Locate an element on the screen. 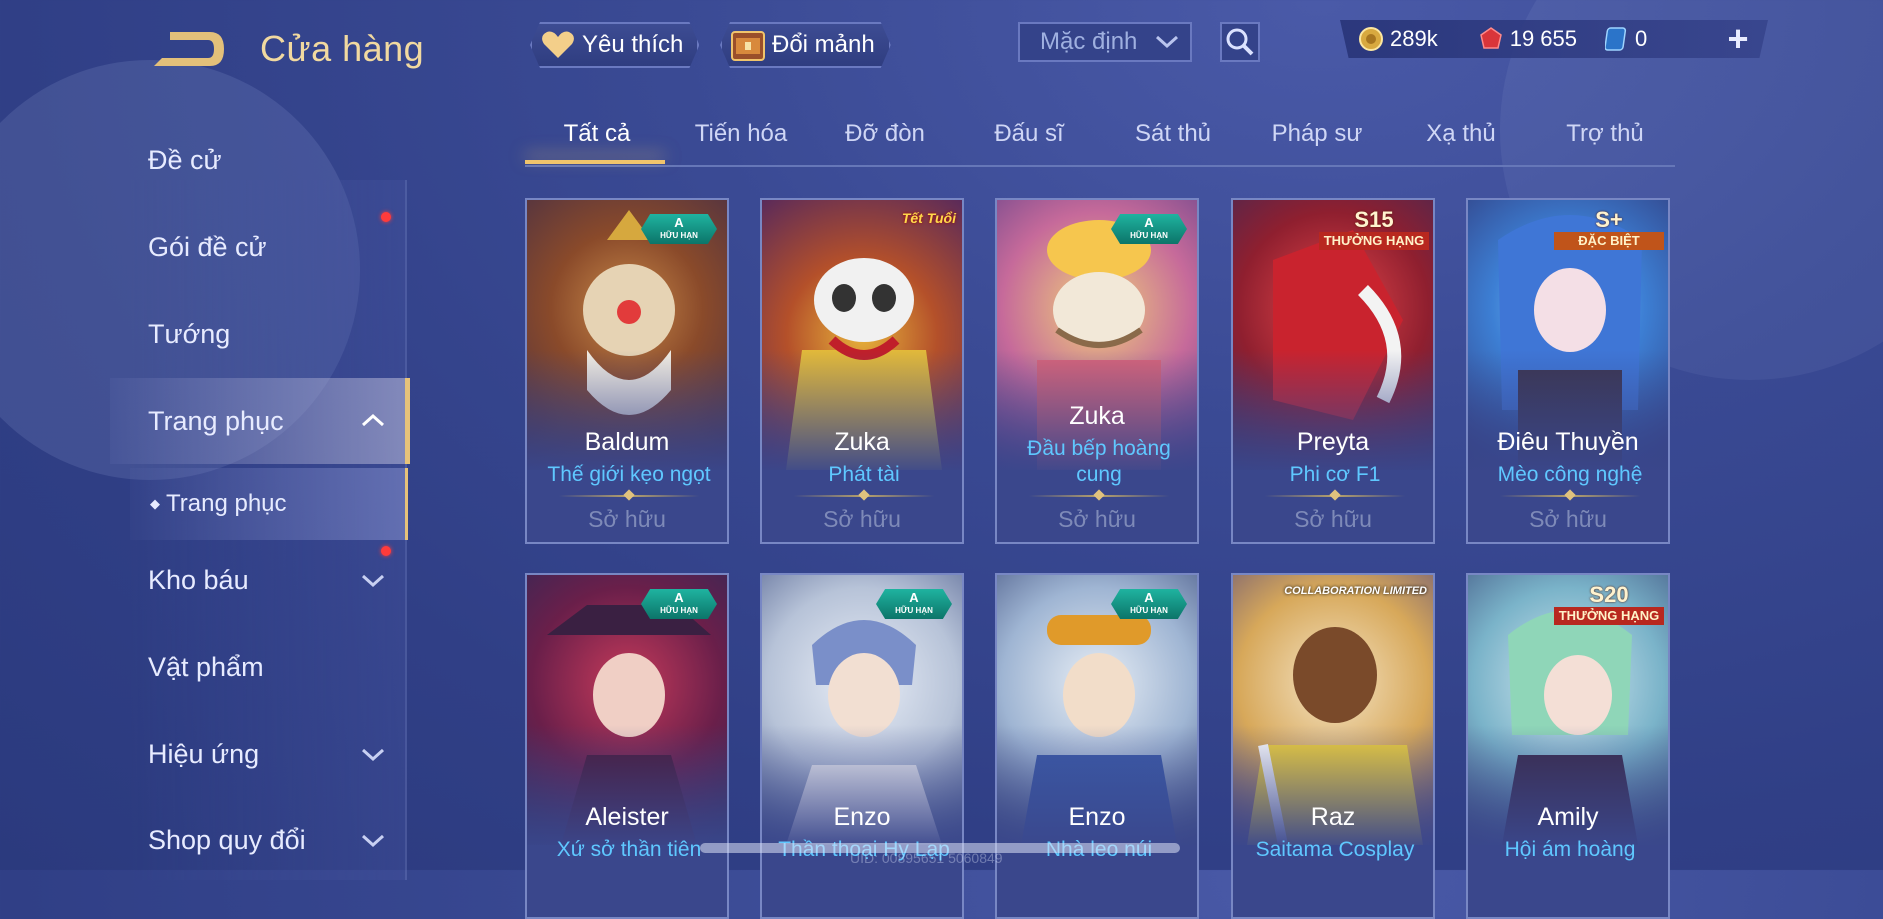 The image size is (1883, 919). skin-card: A HỮU HẠN Baldum Thế giới kẹo ngọt Sở hữu is located at coordinates (627, 371).